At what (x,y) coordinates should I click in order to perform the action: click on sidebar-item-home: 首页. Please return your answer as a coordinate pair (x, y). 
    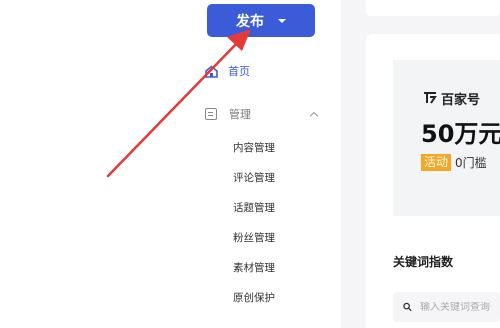
    Looking at the image, I should click on (227, 71).